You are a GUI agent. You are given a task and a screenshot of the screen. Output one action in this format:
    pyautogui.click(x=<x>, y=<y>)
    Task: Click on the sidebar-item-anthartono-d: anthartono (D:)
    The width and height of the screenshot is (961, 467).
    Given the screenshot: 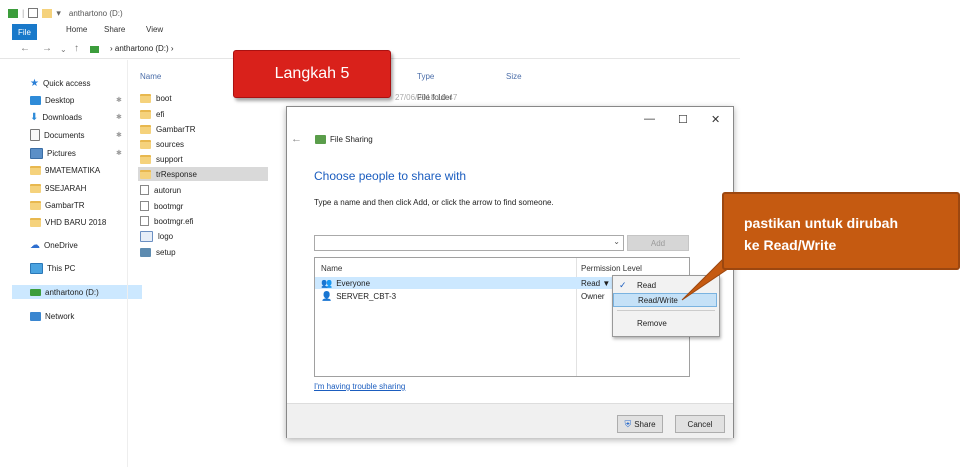 What is the action you would take?
    pyautogui.click(x=77, y=292)
    